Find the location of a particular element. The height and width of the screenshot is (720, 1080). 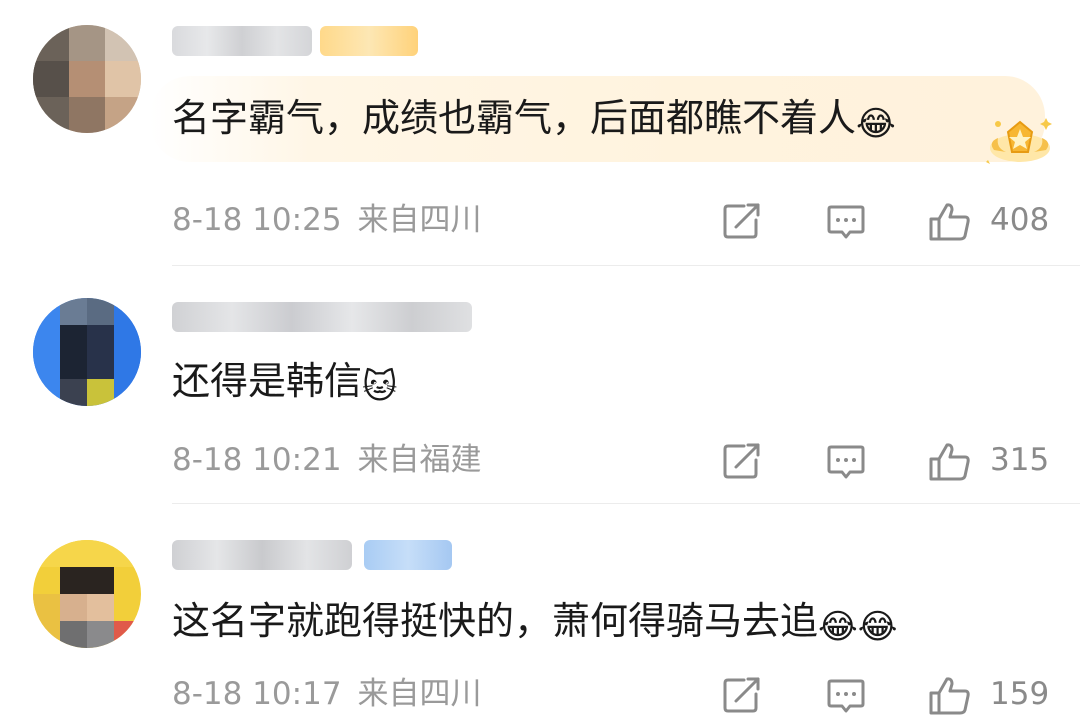

comment-text-content: 还得是韩信 is located at coordinates (267, 381).